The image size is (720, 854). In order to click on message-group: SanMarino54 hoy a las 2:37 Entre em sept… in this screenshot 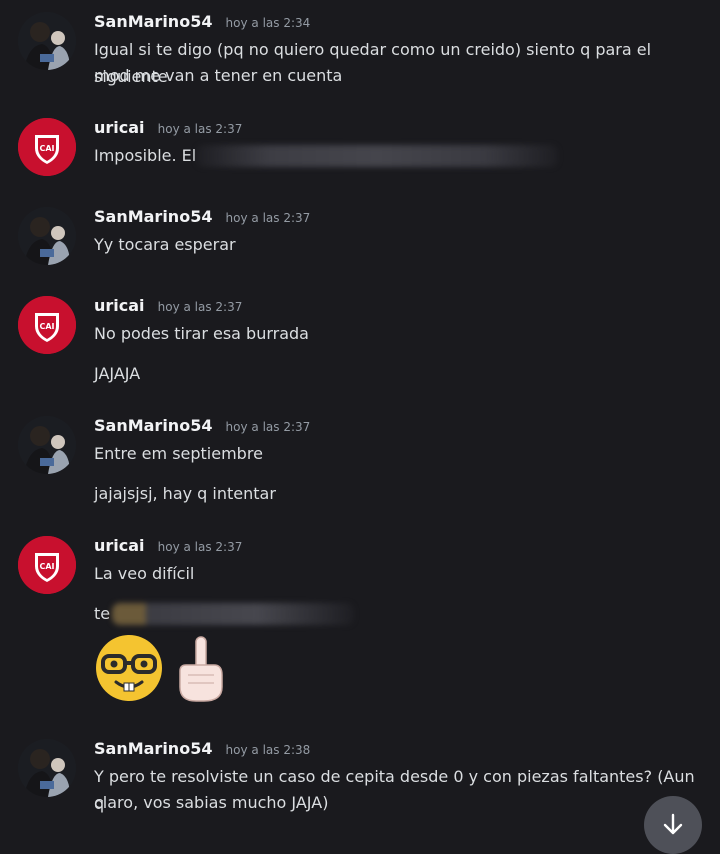, I will do `click(360, 466)`.